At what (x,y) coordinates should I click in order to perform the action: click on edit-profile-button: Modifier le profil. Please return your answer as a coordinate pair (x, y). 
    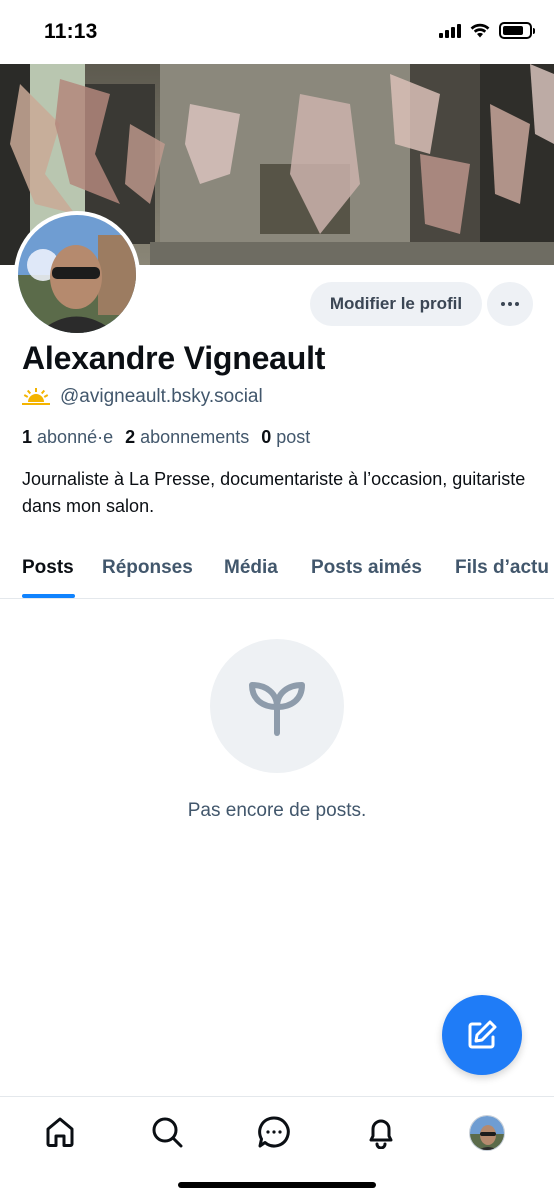
    Looking at the image, I should click on (396, 304).